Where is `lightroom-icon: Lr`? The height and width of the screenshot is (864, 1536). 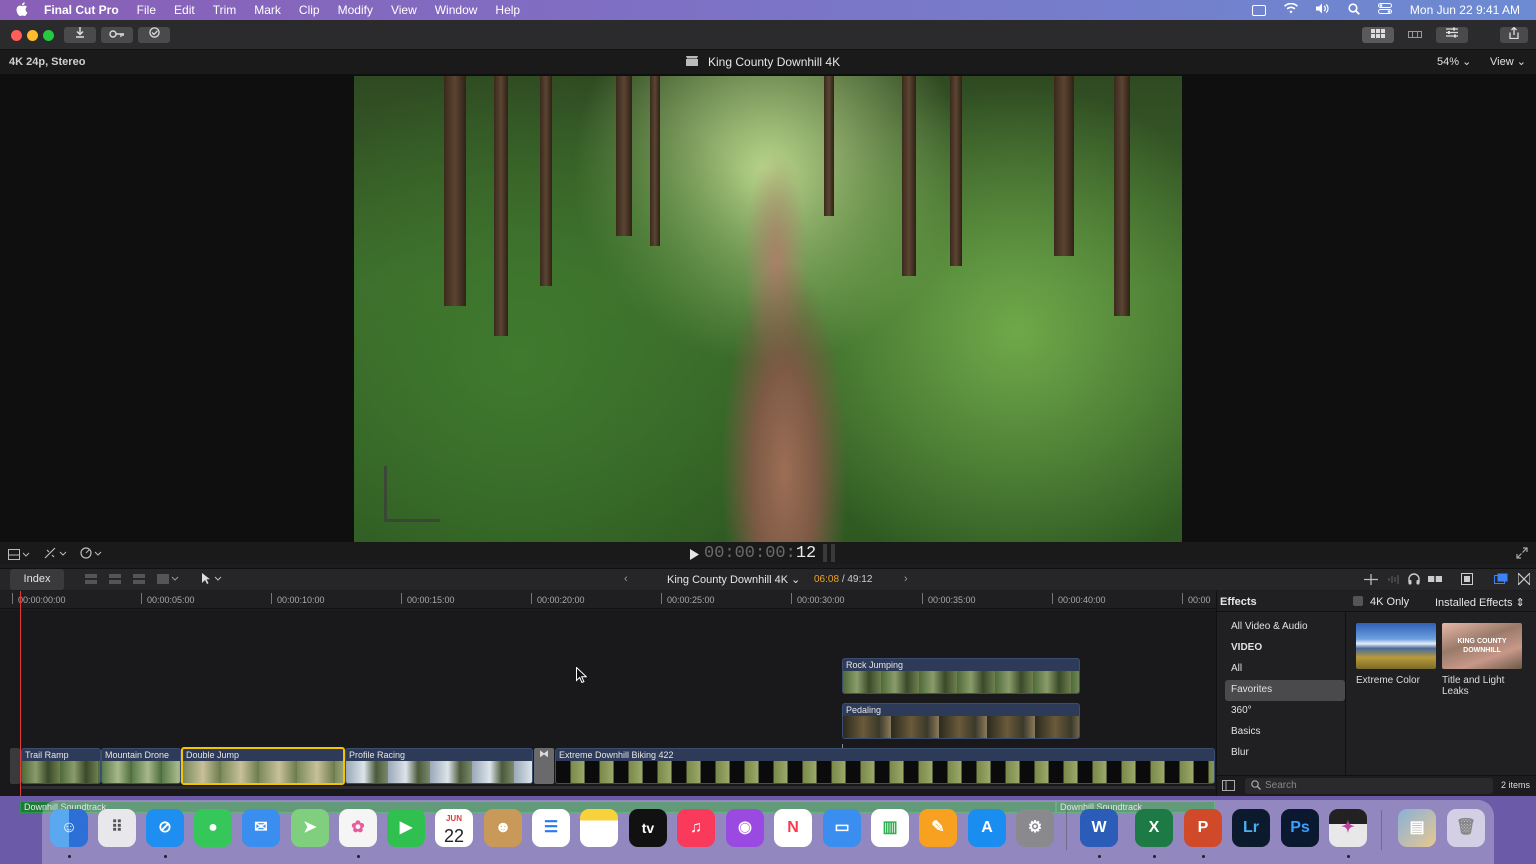
lightroom-icon: Lr is located at coordinates (1251, 828).